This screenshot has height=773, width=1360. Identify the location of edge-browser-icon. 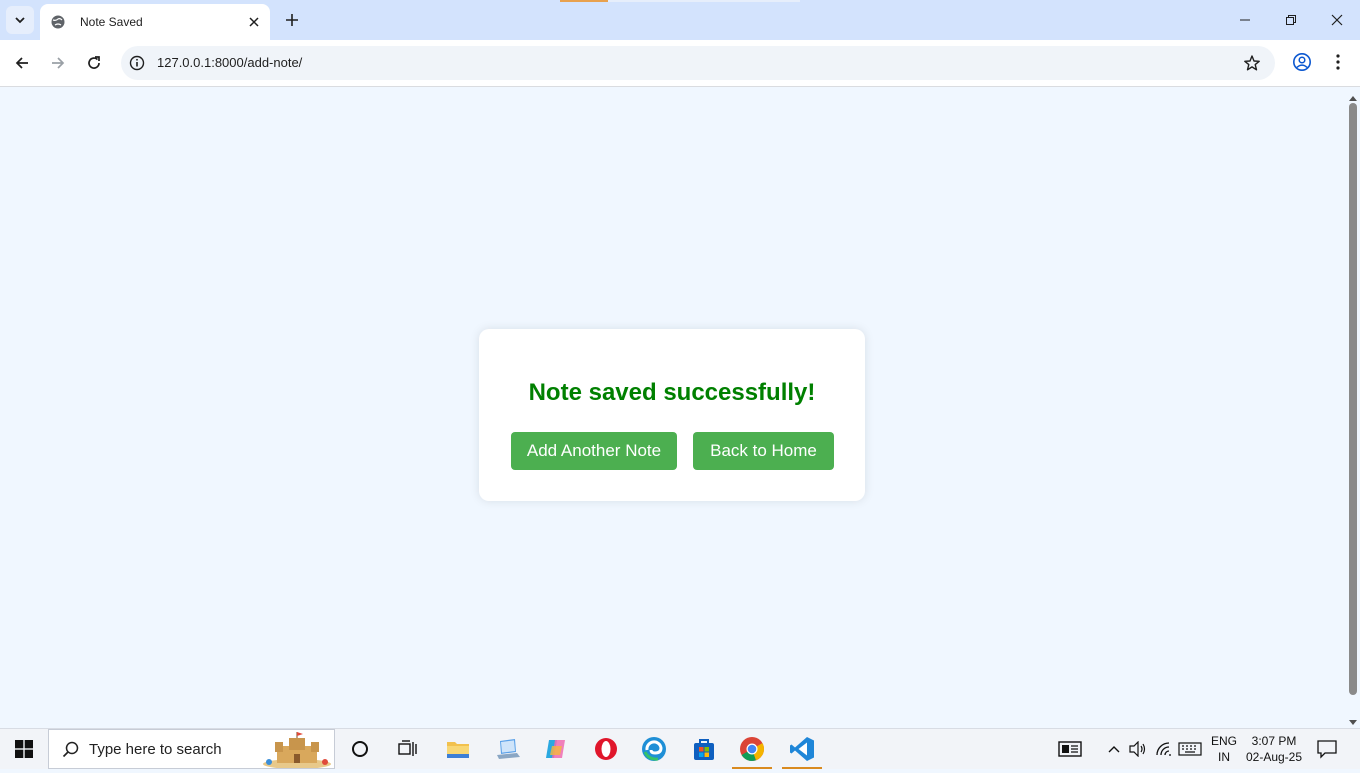
(654, 749).